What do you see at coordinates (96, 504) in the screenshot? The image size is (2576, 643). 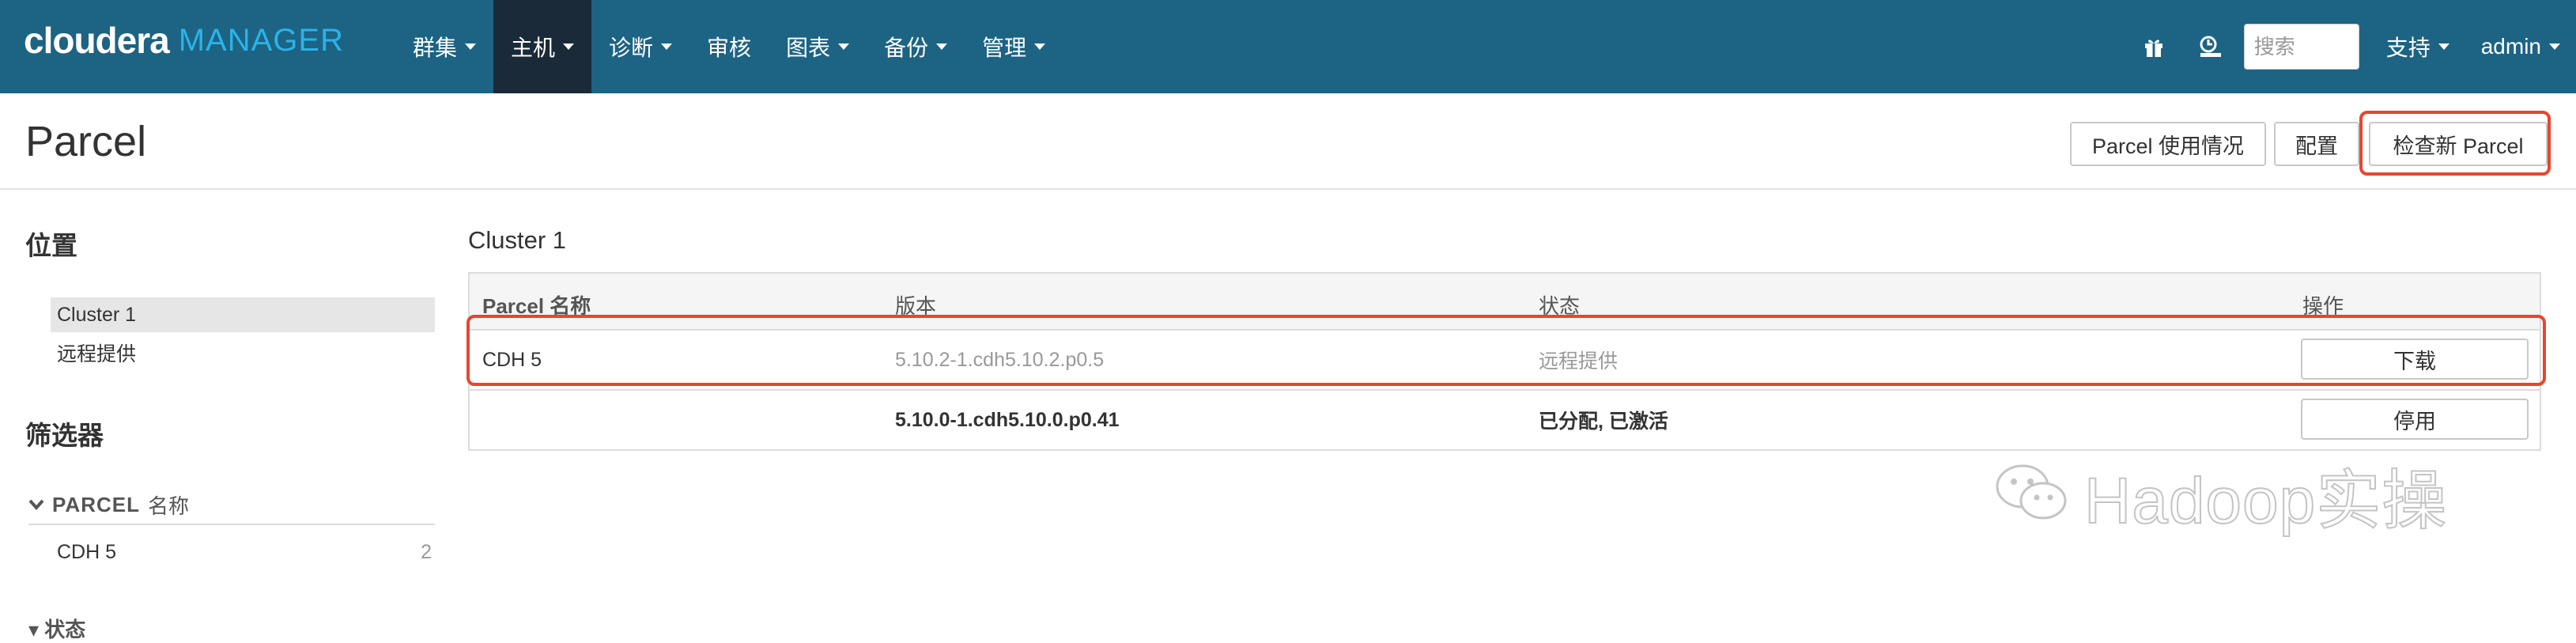 I see `filter-group-label: PARCEL` at bounding box center [96, 504].